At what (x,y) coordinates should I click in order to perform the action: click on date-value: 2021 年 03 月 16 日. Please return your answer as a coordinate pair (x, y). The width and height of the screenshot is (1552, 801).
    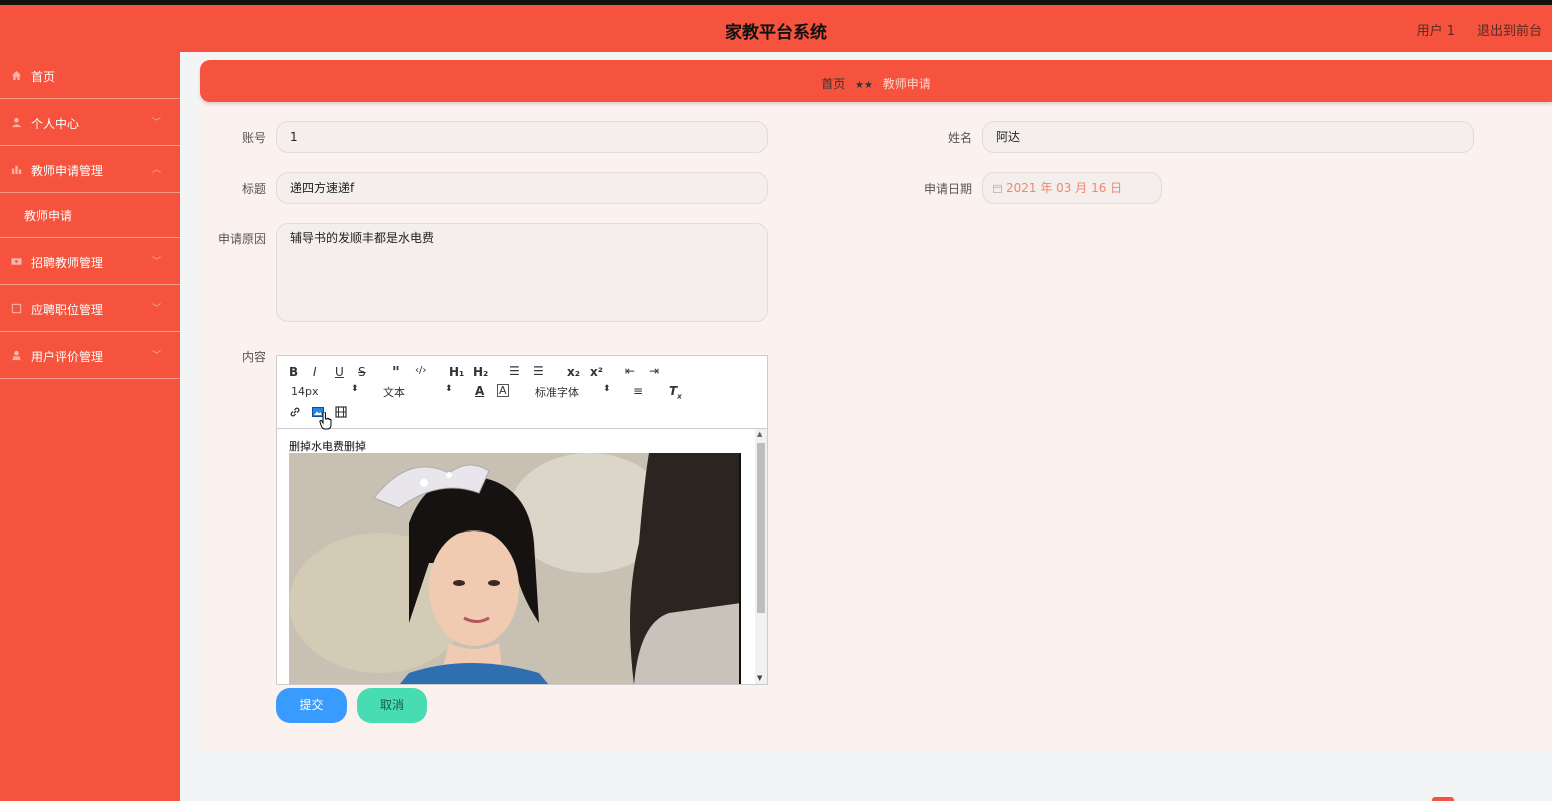
    Looking at the image, I should click on (1064, 188).